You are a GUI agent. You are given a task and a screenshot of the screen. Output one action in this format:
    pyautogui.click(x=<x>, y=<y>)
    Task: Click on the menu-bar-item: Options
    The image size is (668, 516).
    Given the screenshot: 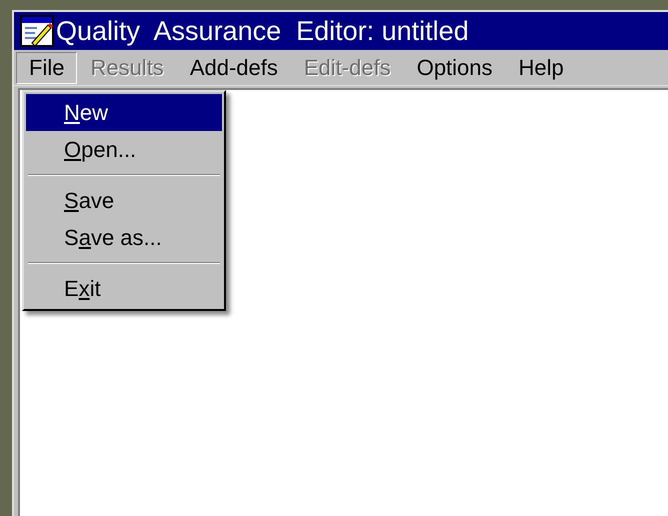 What is the action you would take?
    pyautogui.click(x=455, y=68)
    